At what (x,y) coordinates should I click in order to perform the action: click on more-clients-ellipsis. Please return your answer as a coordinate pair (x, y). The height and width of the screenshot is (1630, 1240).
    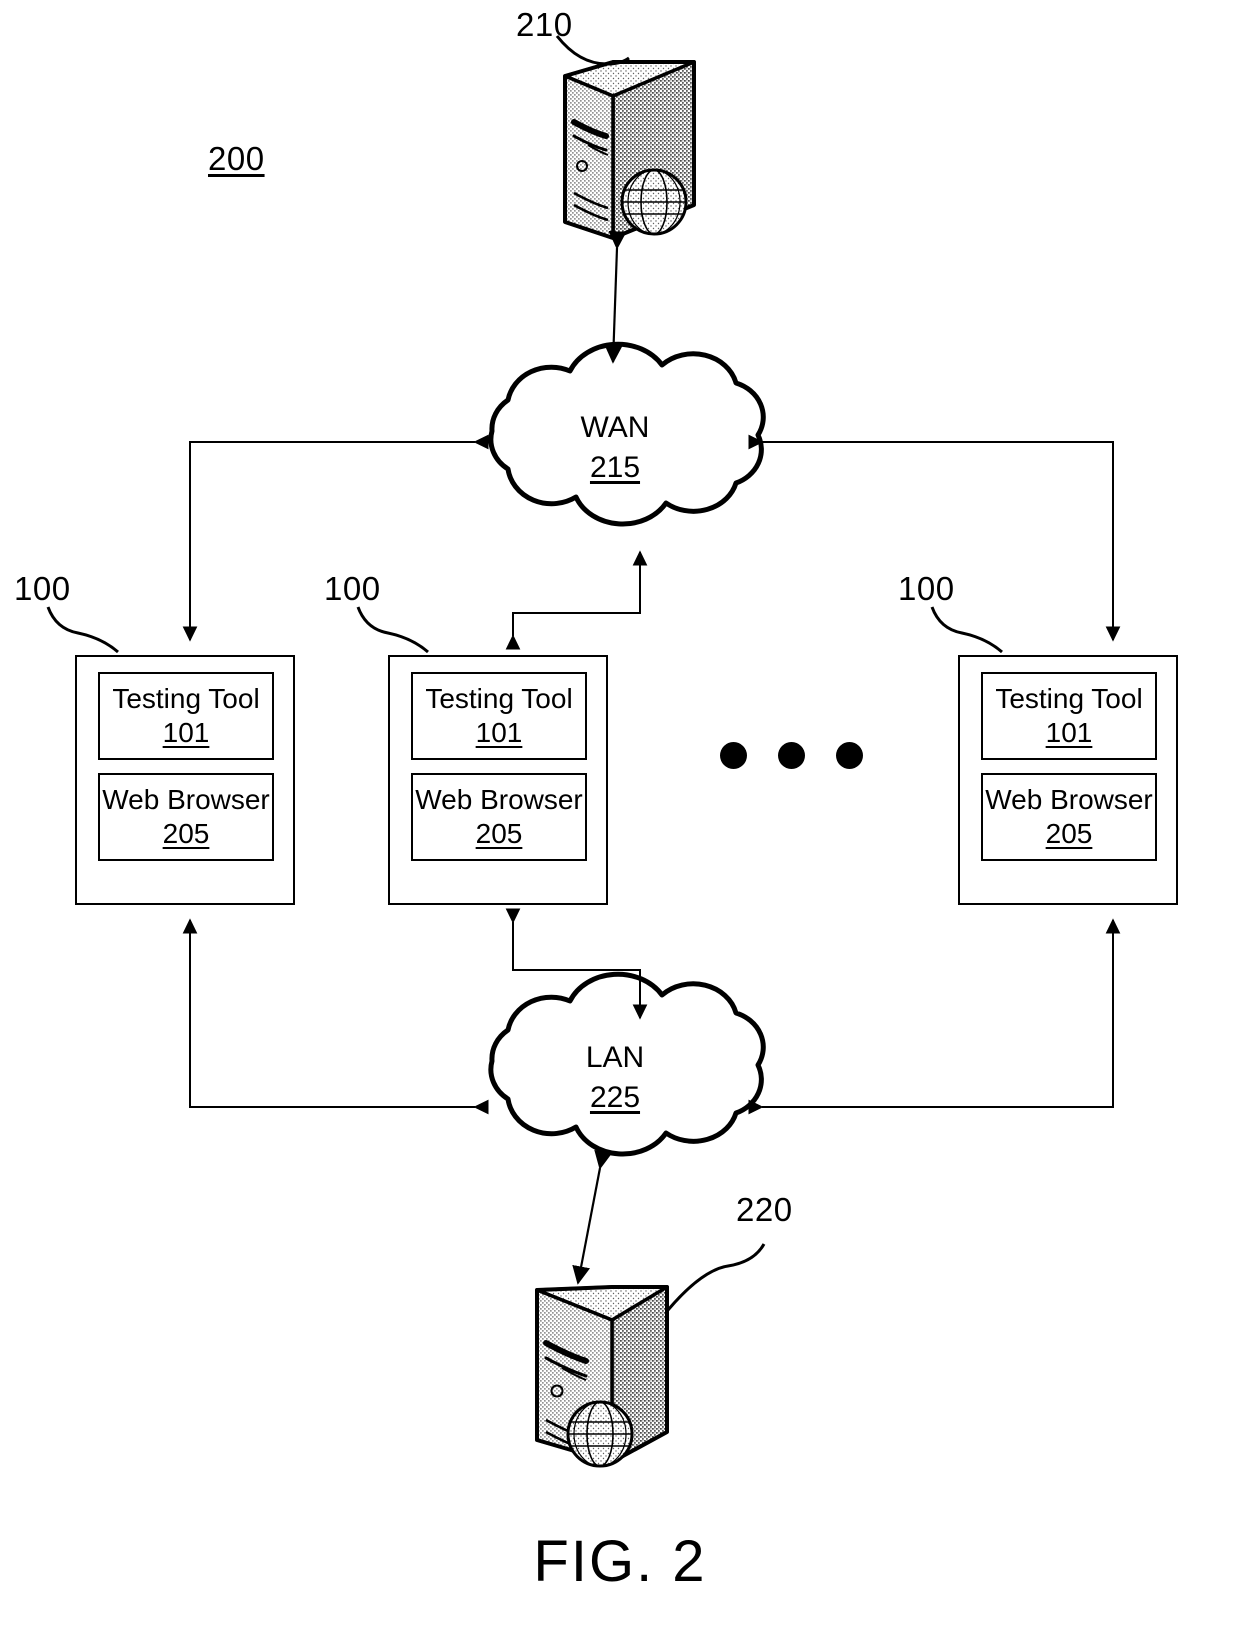
    Looking at the image, I should click on (791, 755).